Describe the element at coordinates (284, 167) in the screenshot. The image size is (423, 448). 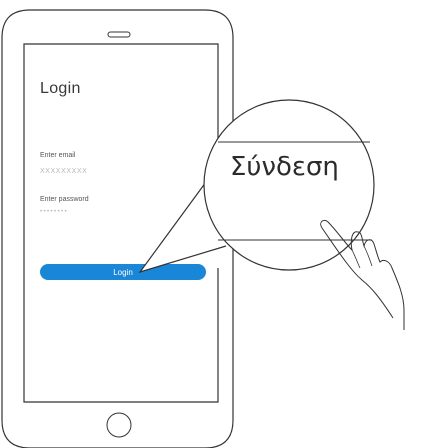
I see `zoom-translated-label: Σύνδεση` at that location.